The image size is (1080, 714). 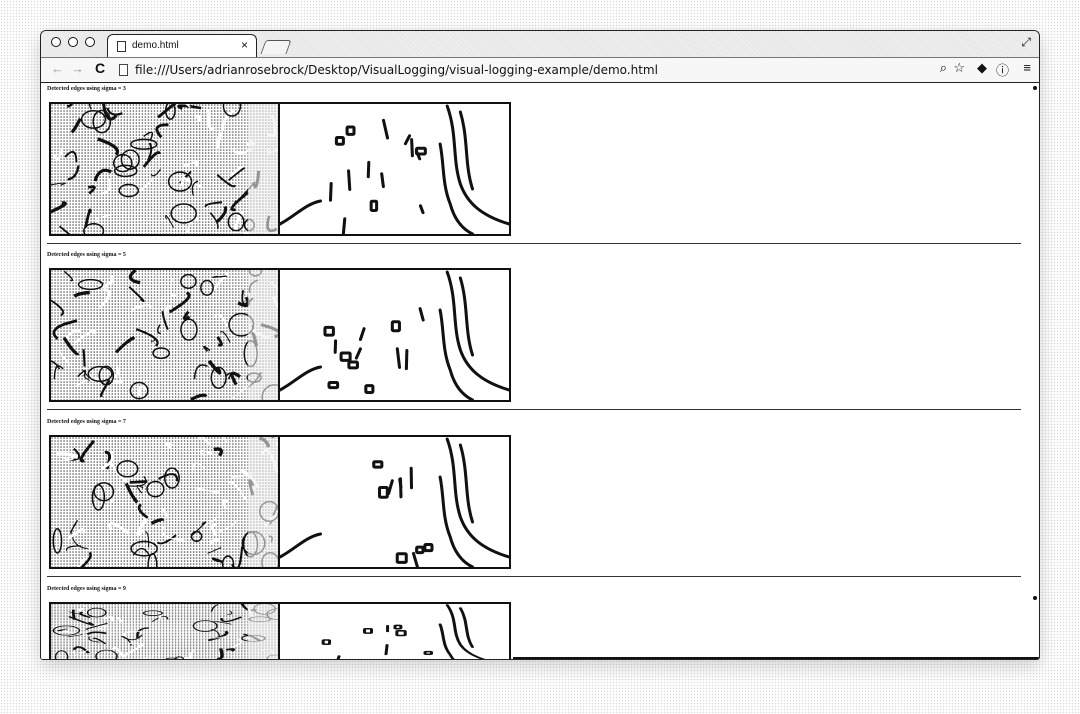 I want to click on scrollbar-top, so click(x=1035, y=88).